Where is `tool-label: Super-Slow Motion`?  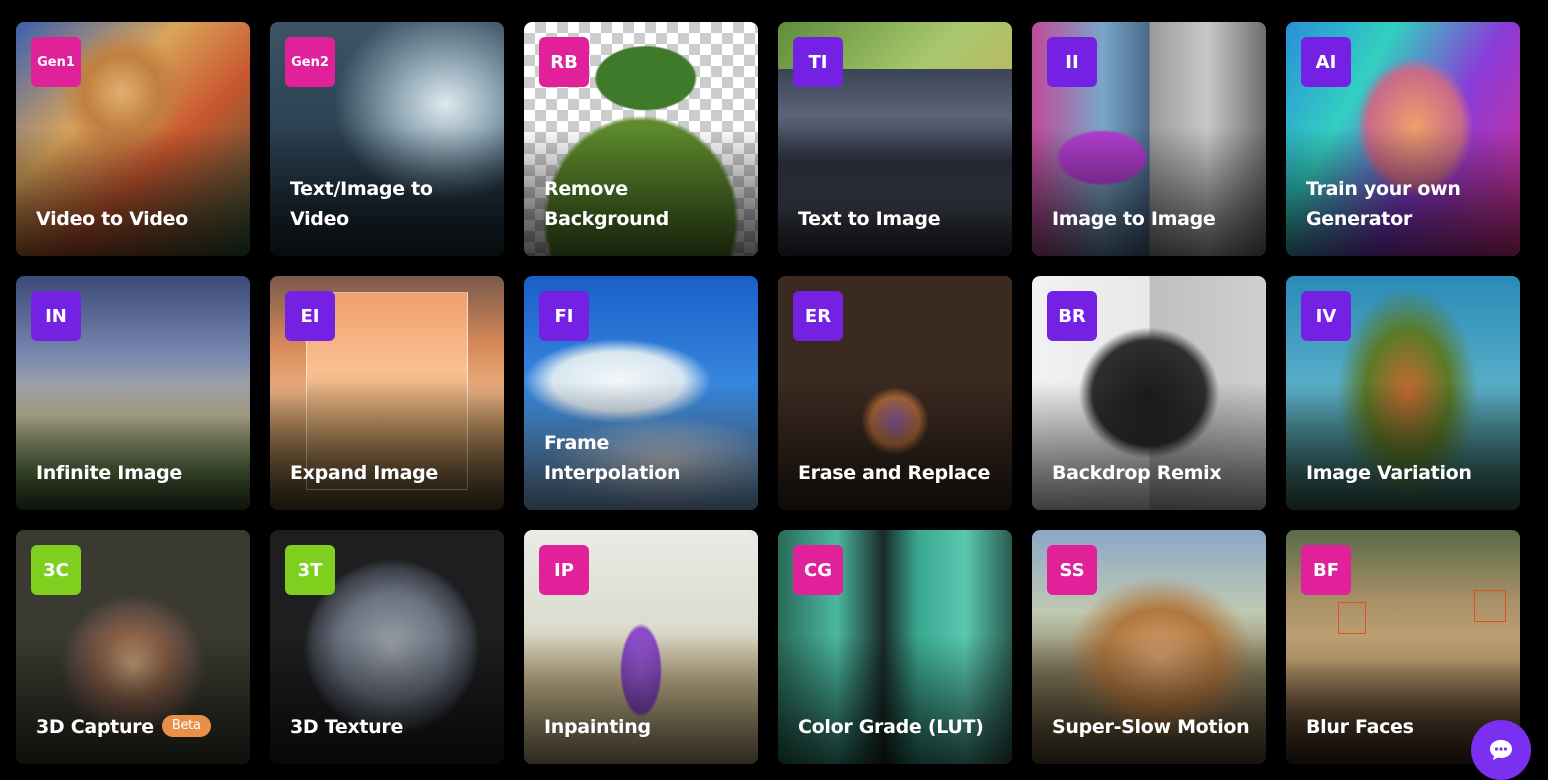 tool-label: Super-Slow Motion is located at coordinates (1151, 727).